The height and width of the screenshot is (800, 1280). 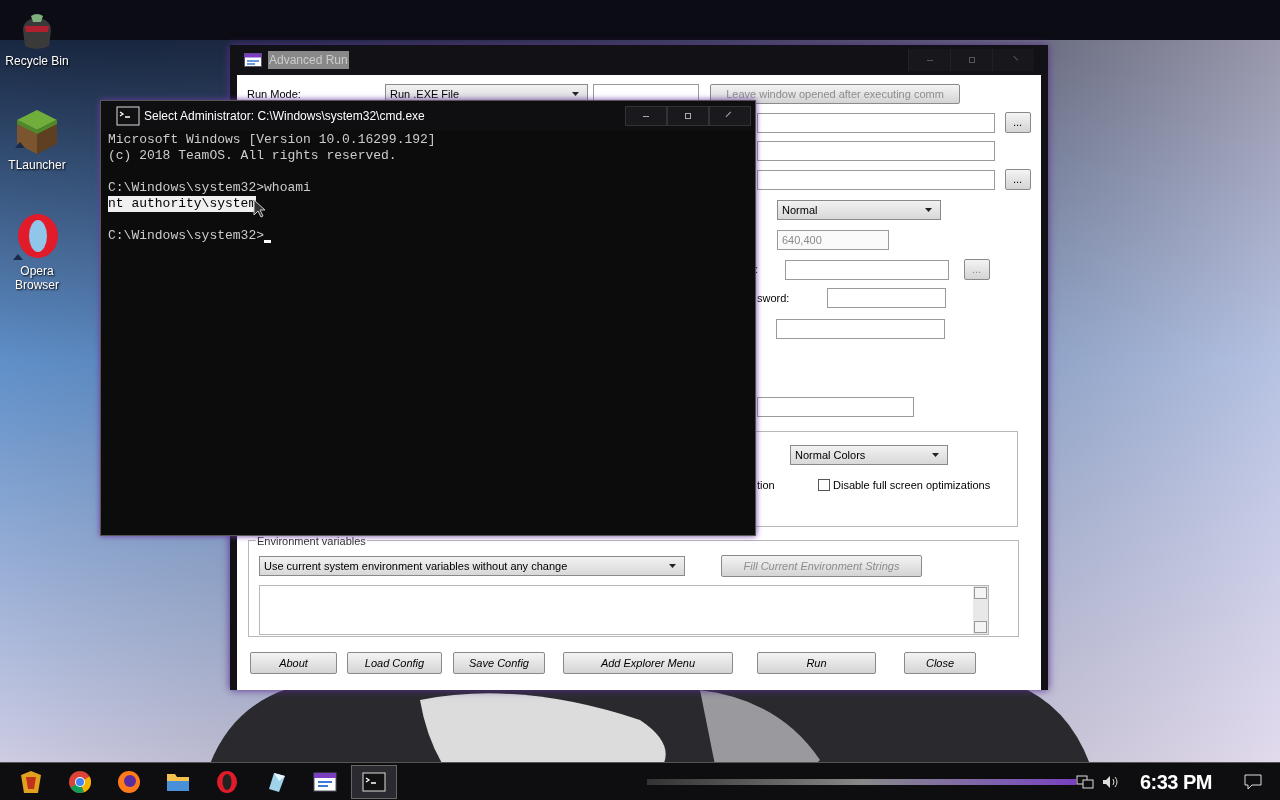 What do you see at coordinates (859, 210) in the screenshot?
I see `window-state-dropdown: Normal` at bounding box center [859, 210].